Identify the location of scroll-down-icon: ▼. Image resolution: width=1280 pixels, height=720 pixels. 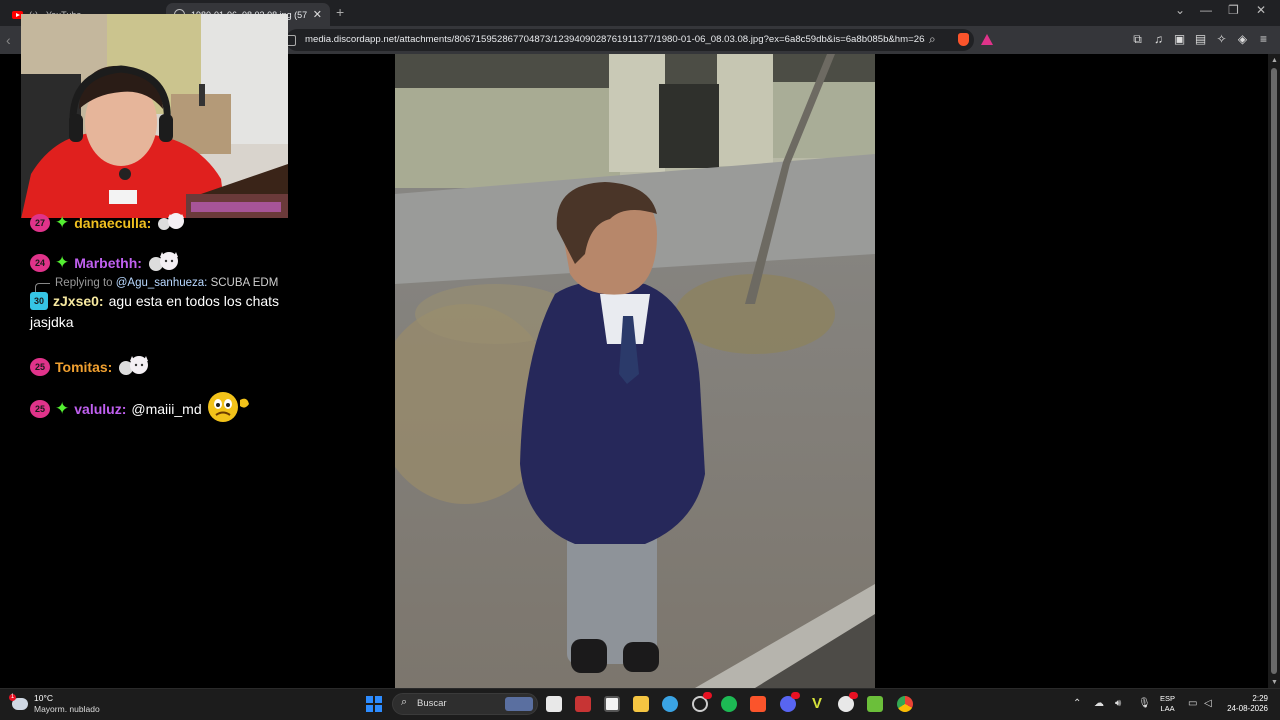
(1274, 682).